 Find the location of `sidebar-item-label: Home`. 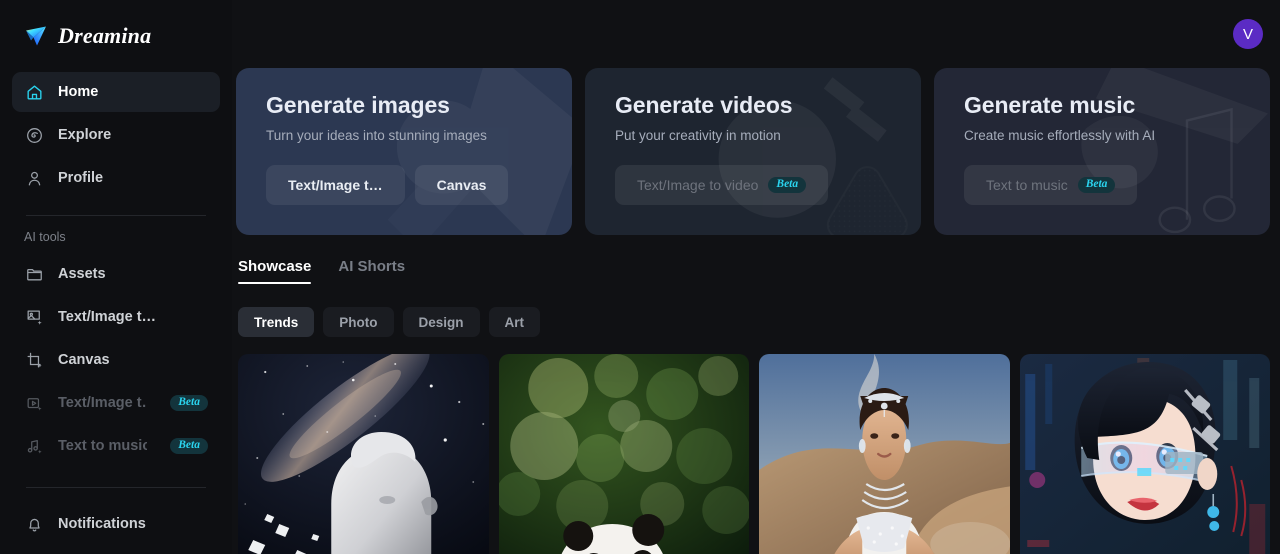

sidebar-item-label: Home is located at coordinates (78, 92).